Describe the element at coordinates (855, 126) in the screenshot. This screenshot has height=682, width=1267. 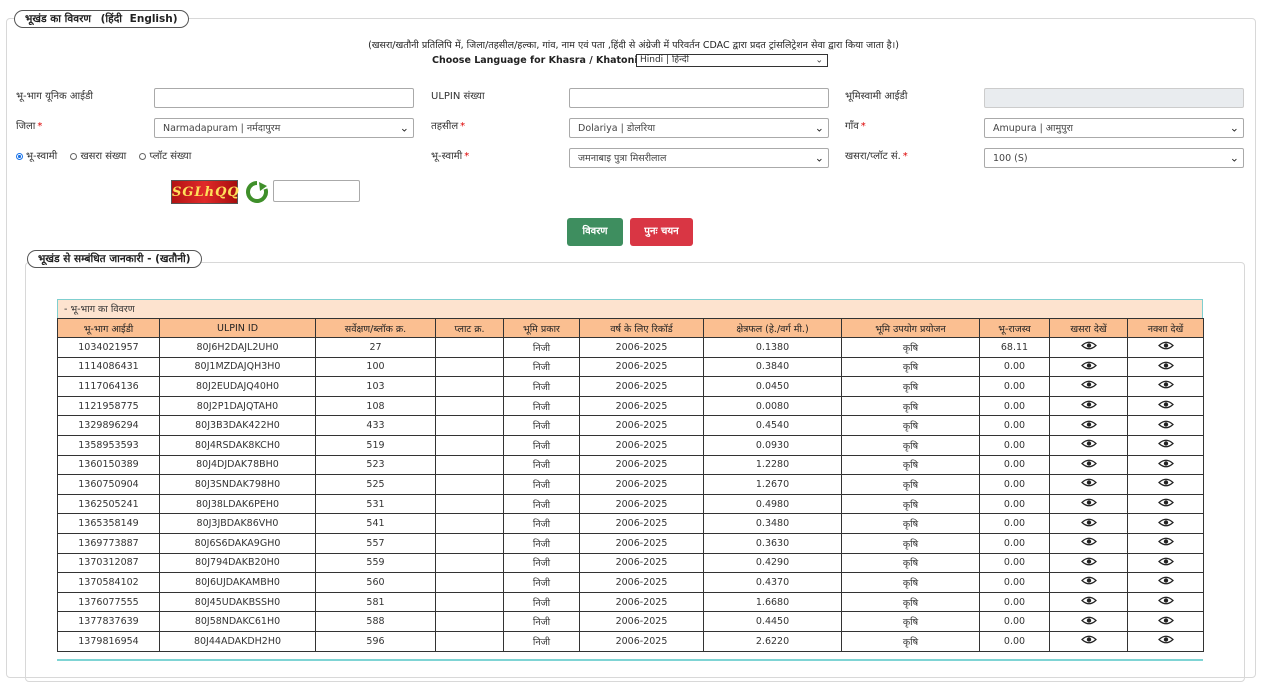
I see `village-label: गाँव *` at that location.